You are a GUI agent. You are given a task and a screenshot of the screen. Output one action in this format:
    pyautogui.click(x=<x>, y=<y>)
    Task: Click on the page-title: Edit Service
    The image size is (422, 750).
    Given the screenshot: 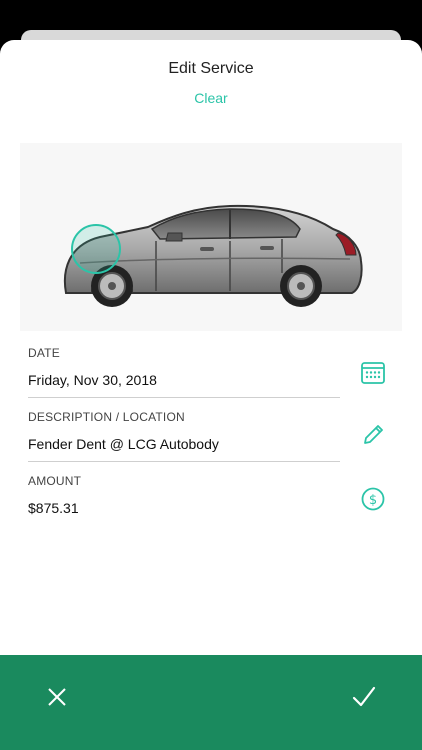 What is the action you would take?
    pyautogui.click(x=211, y=68)
    